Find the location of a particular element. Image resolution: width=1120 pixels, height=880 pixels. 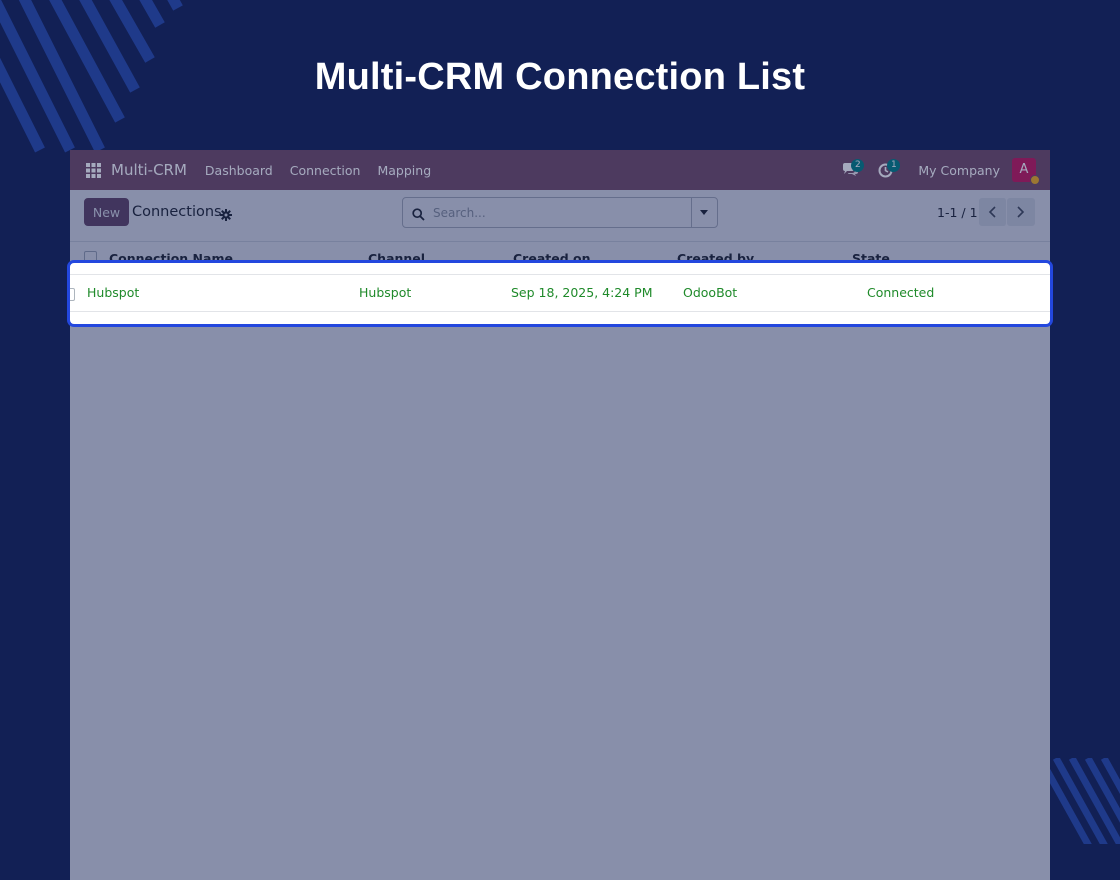

cell-state: Connected is located at coordinates (901, 292).